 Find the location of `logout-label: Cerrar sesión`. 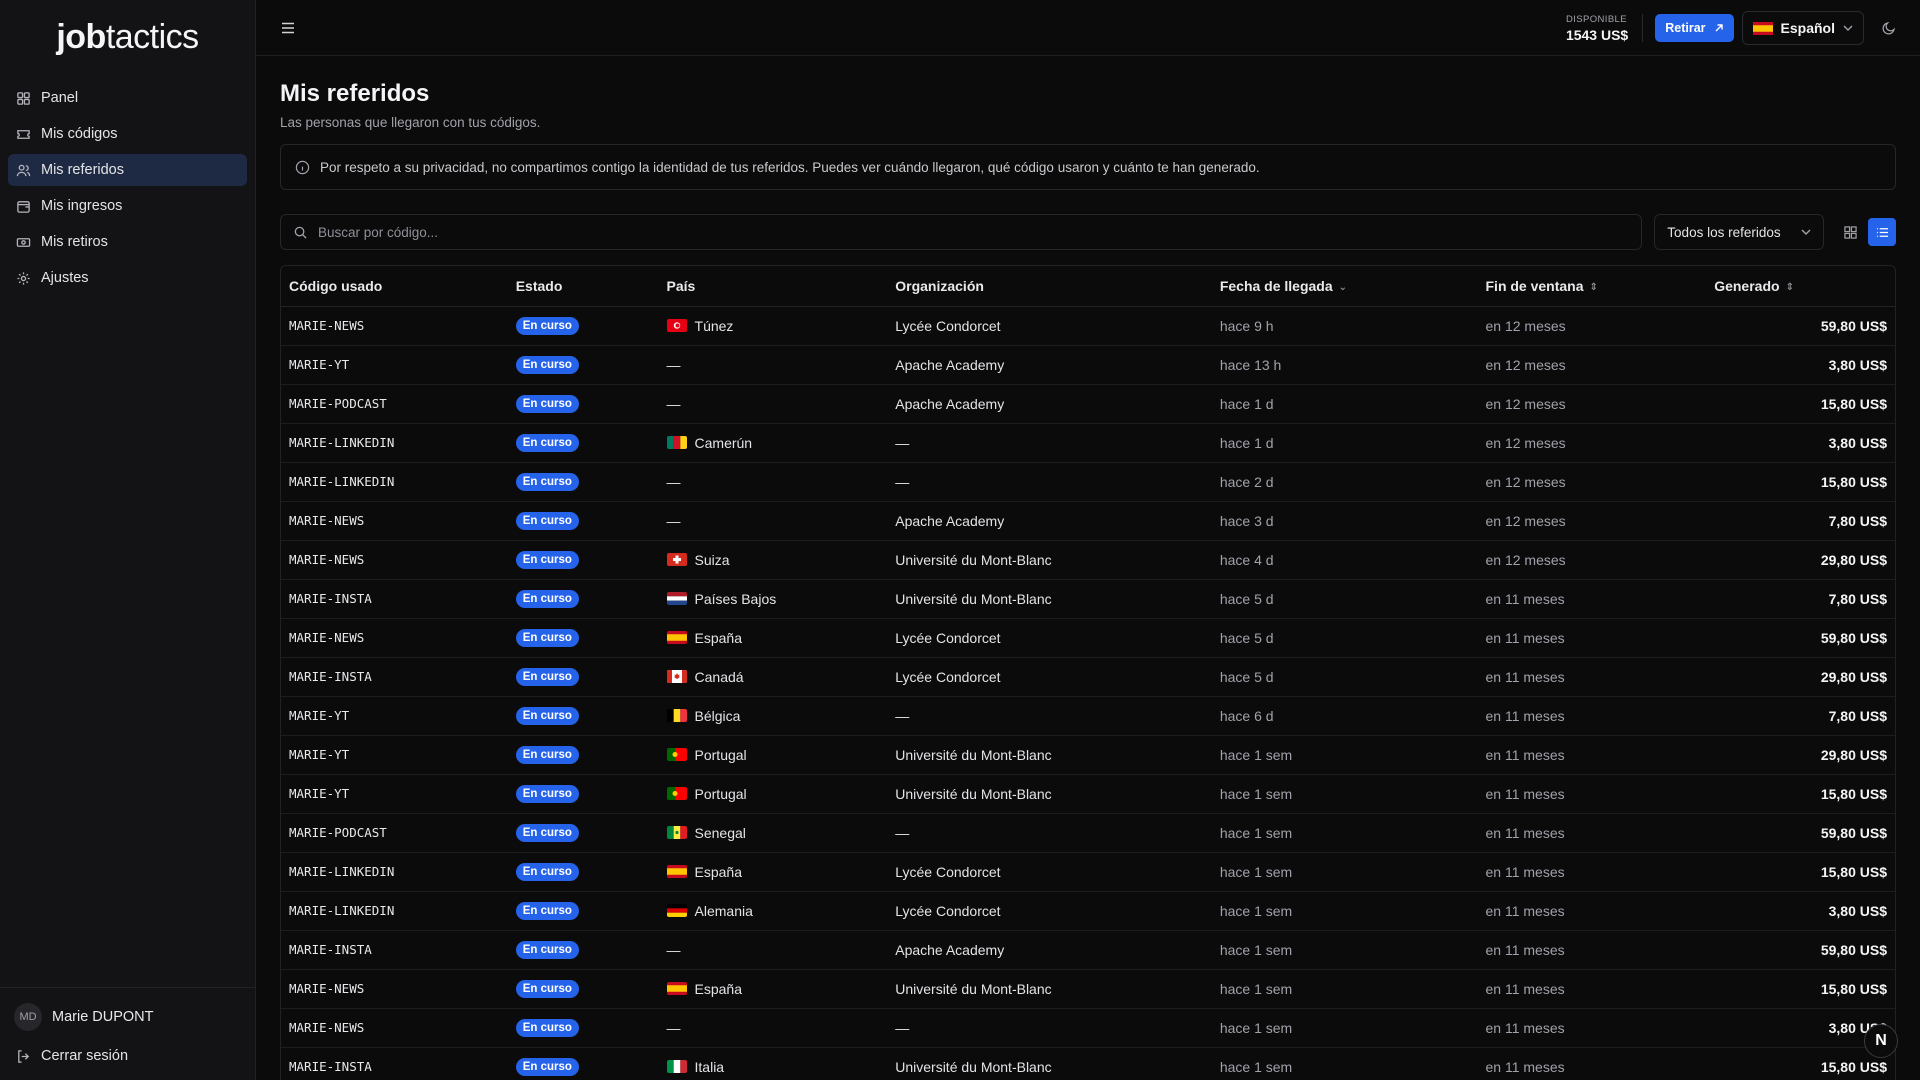

logout-label: Cerrar sesión is located at coordinates (85, 1056).